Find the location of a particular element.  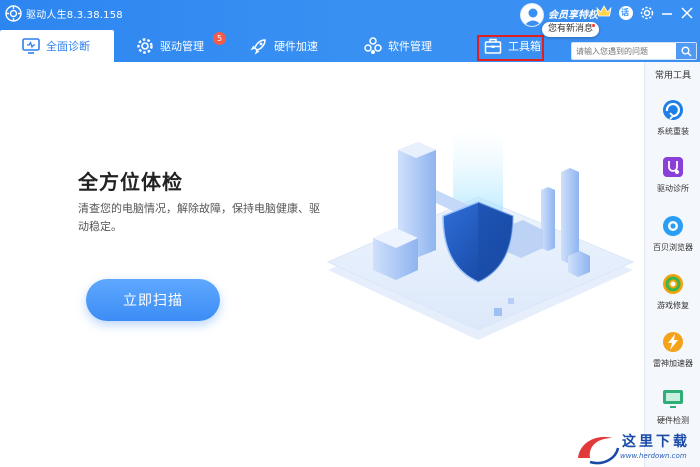

game-repair-icon is located at coordinates (673, 284).